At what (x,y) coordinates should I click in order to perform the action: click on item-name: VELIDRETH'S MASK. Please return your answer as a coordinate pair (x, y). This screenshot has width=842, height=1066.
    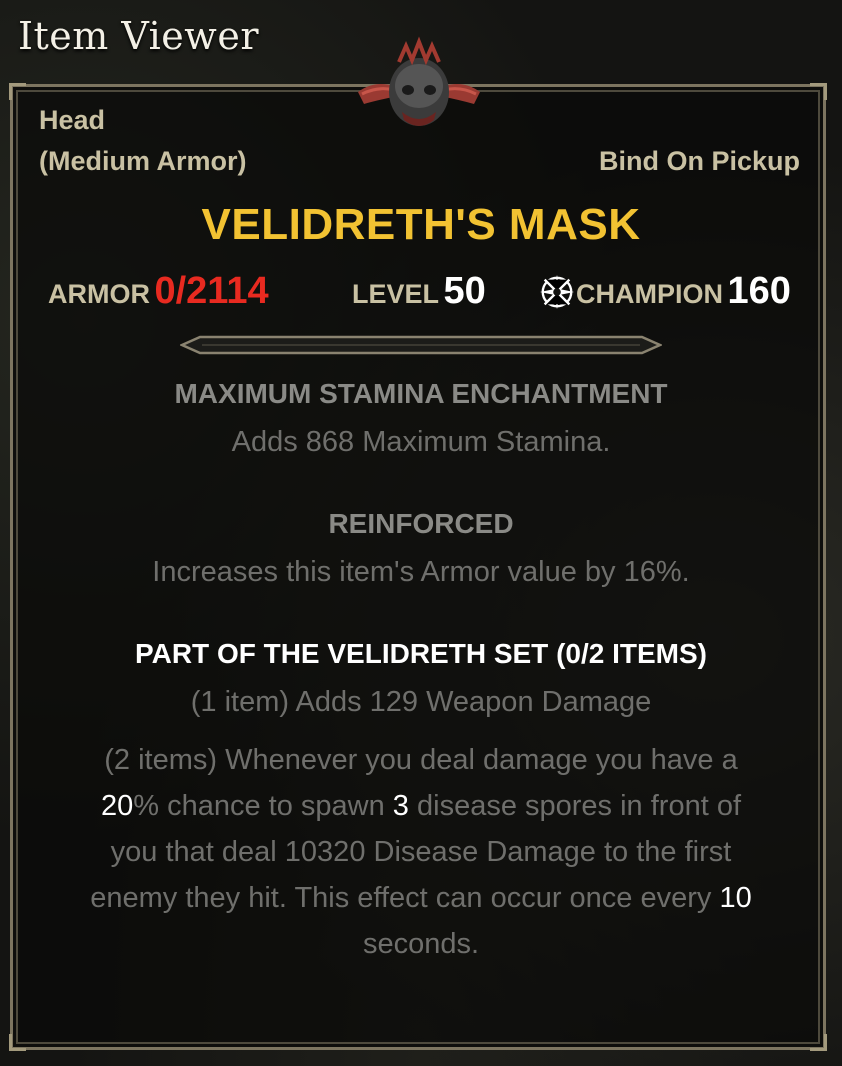
    Looking at the image, I should click on (421, 224).